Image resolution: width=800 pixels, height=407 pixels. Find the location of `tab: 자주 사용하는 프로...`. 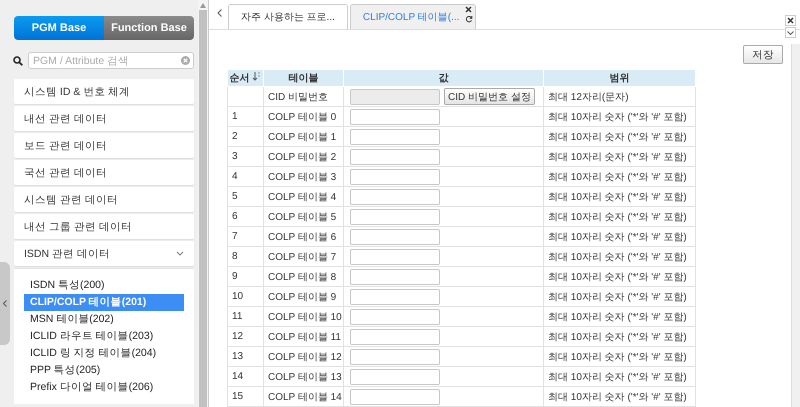

tab: 자주 사용하는 프로... is located at coordinates (288, 16).